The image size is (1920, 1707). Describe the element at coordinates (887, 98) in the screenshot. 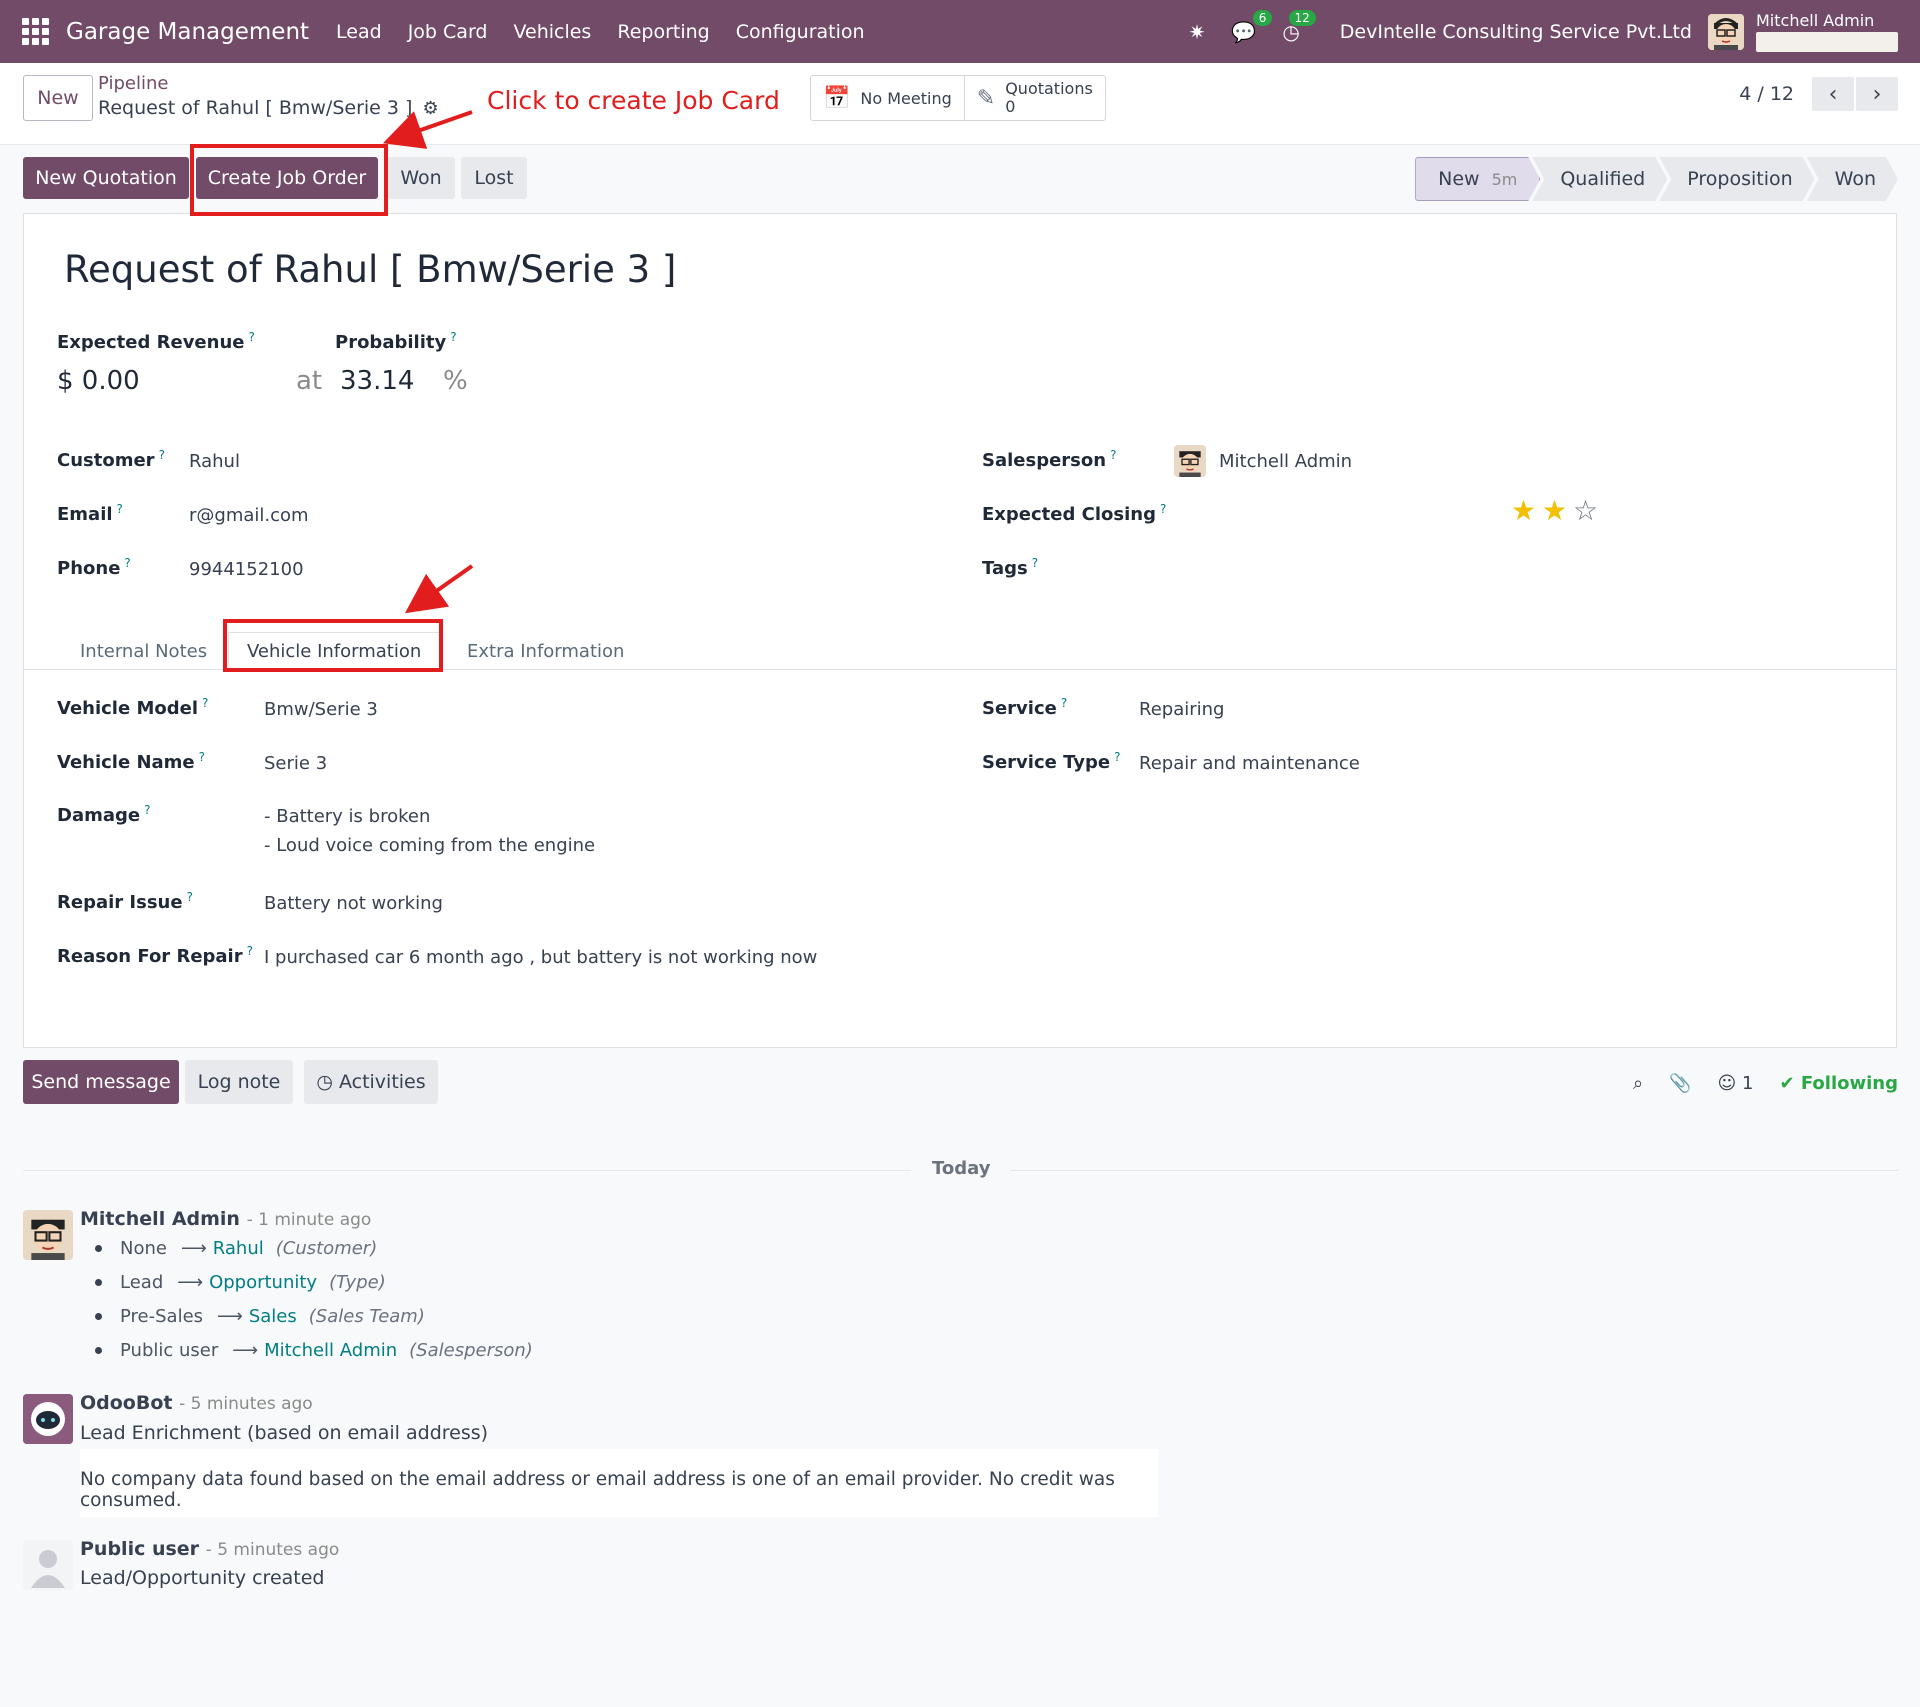

I see `no-meeting-button: 📅 No Meeting` at that location.